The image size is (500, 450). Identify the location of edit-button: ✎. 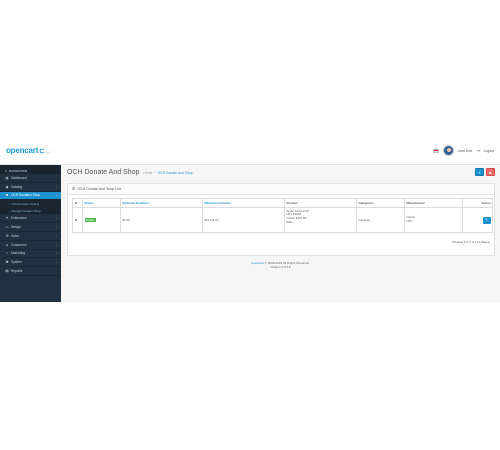
(486, 220).